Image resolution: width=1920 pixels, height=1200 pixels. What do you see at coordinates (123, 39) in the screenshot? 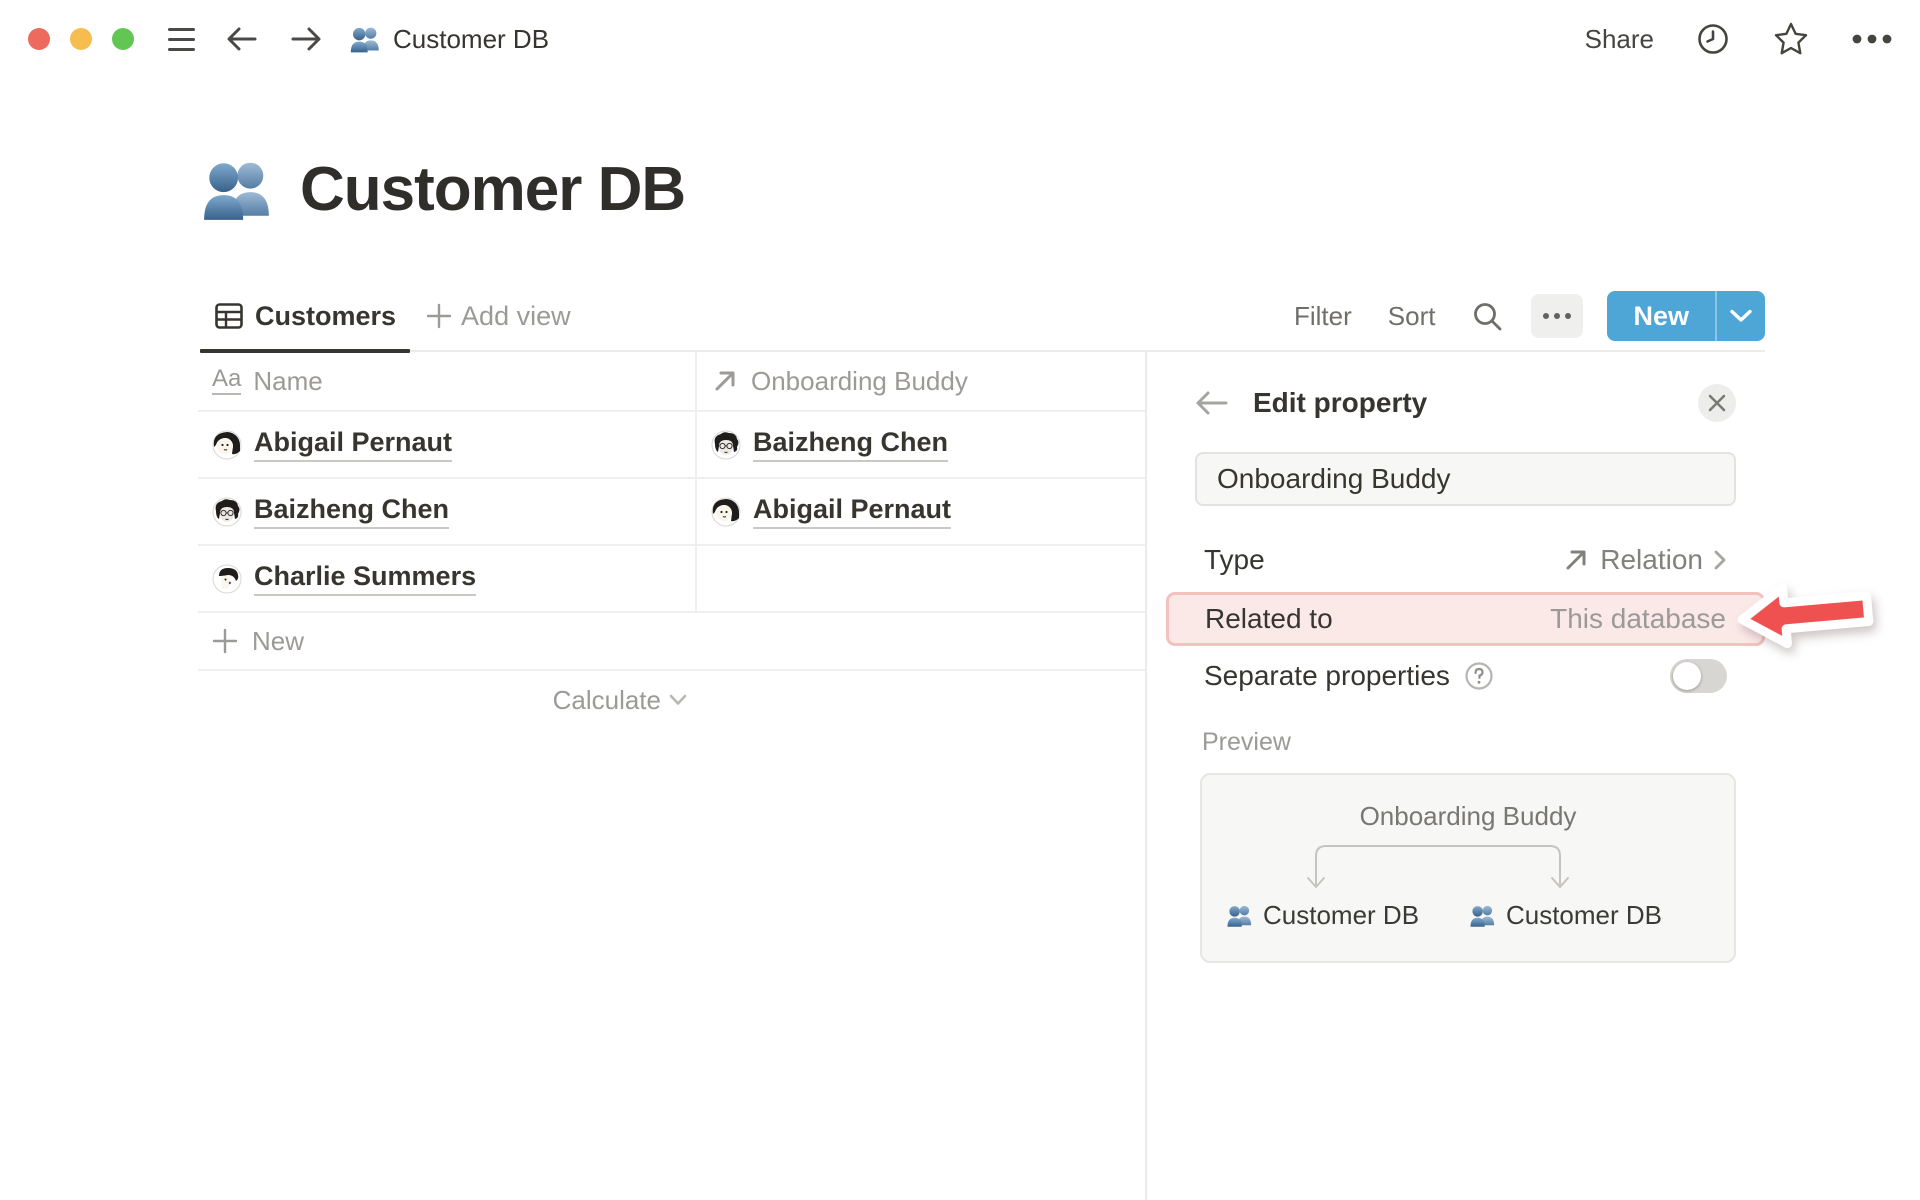
I see `zoom-window-button` at bounding box center [123, 39].